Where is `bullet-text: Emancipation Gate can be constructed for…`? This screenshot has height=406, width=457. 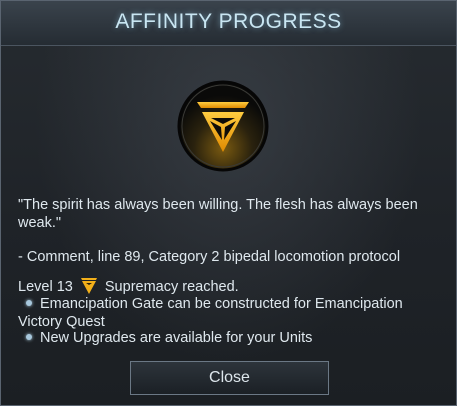
bullet-text: Emancipation Gate can be constructed for… is located at coordinates (210, 313).